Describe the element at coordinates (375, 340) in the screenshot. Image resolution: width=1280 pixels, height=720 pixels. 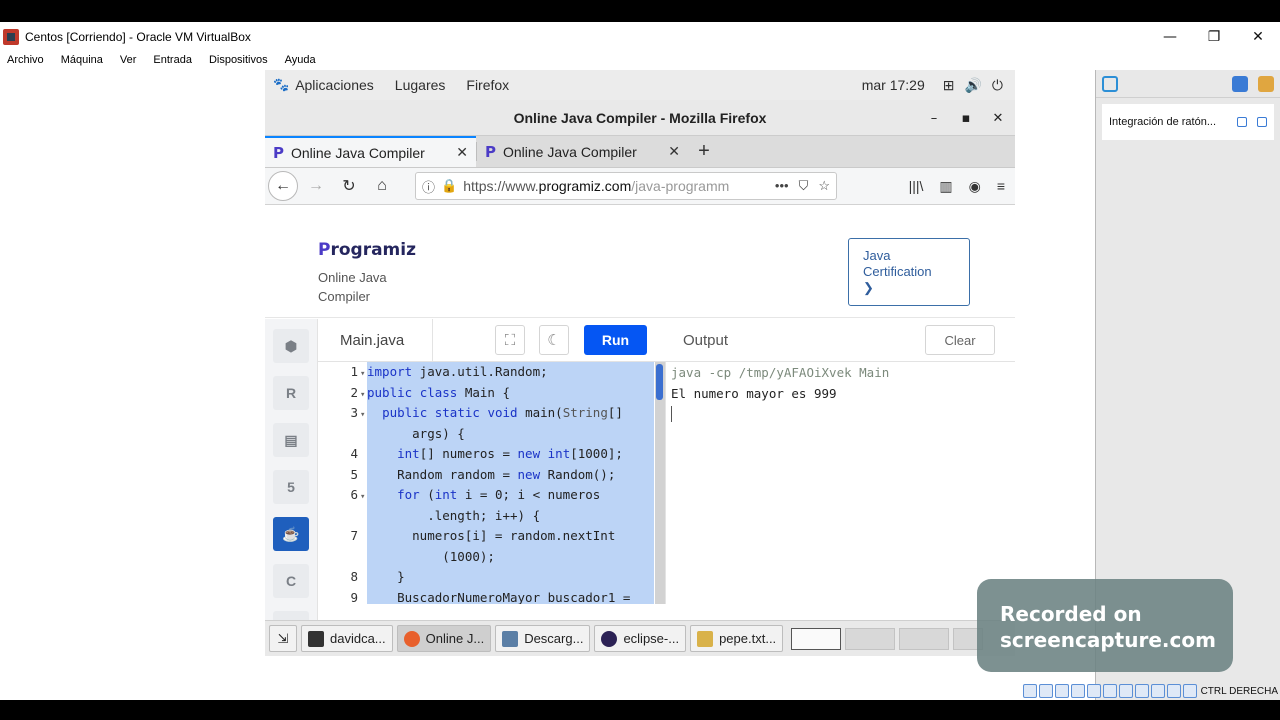
I see `file-tab-main-java: Main.java` at that location.